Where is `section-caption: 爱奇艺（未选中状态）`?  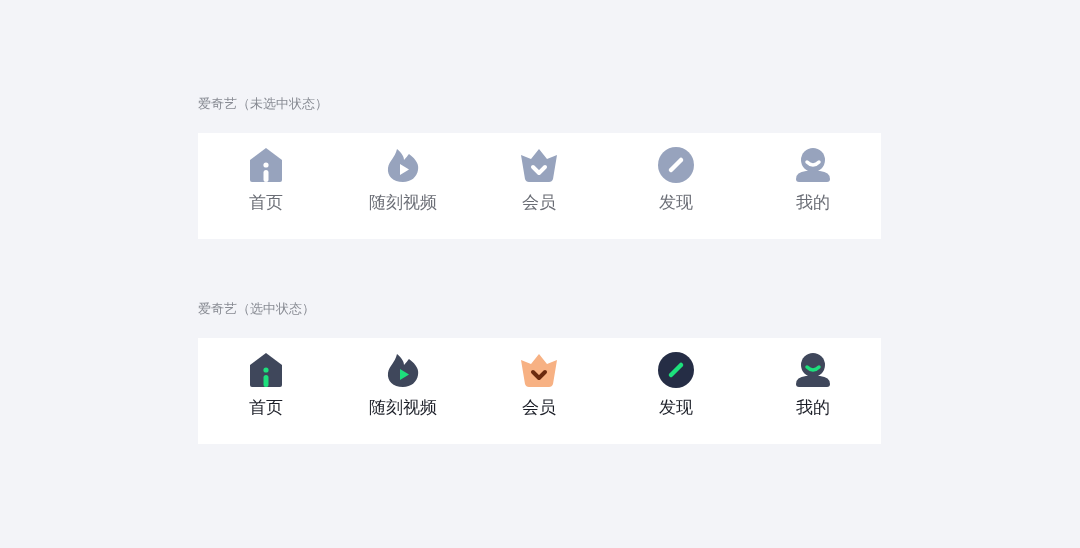
section-caption: 爱奇艺（未选中状态） is located at coordinates (263, 104).